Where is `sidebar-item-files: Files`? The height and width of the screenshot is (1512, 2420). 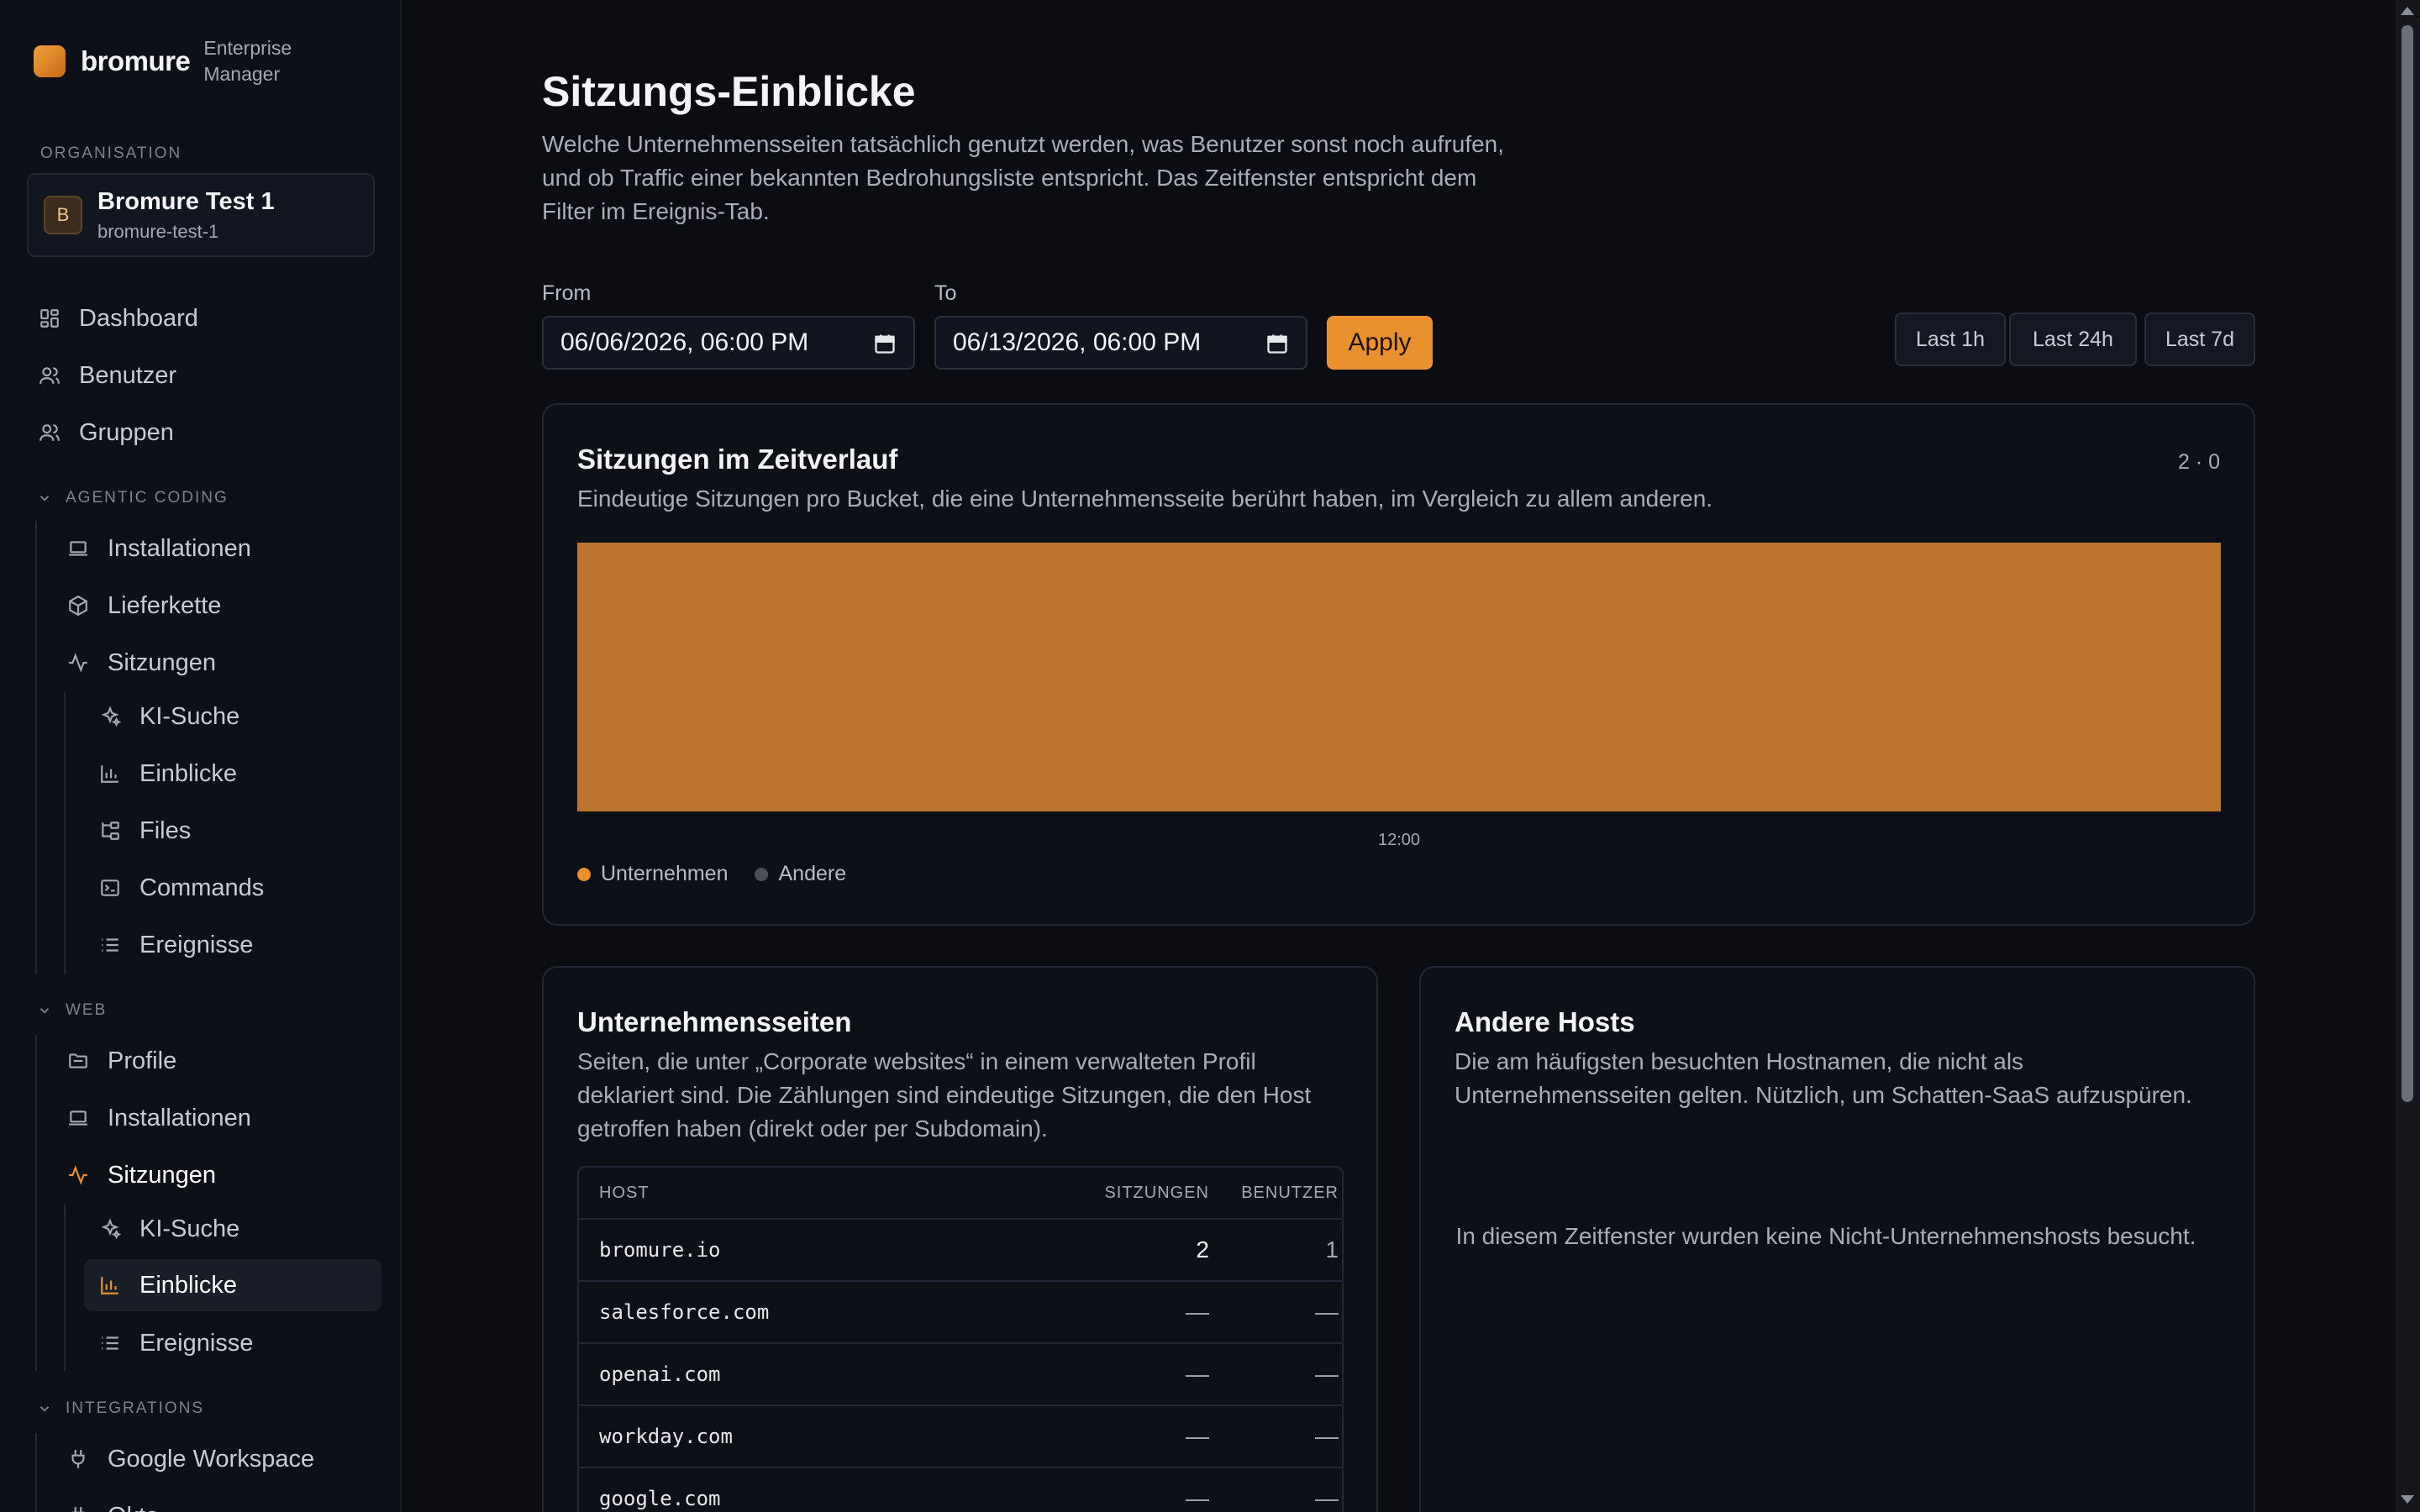 sidebar-item-files: Files is located at coordinates (144, 831).